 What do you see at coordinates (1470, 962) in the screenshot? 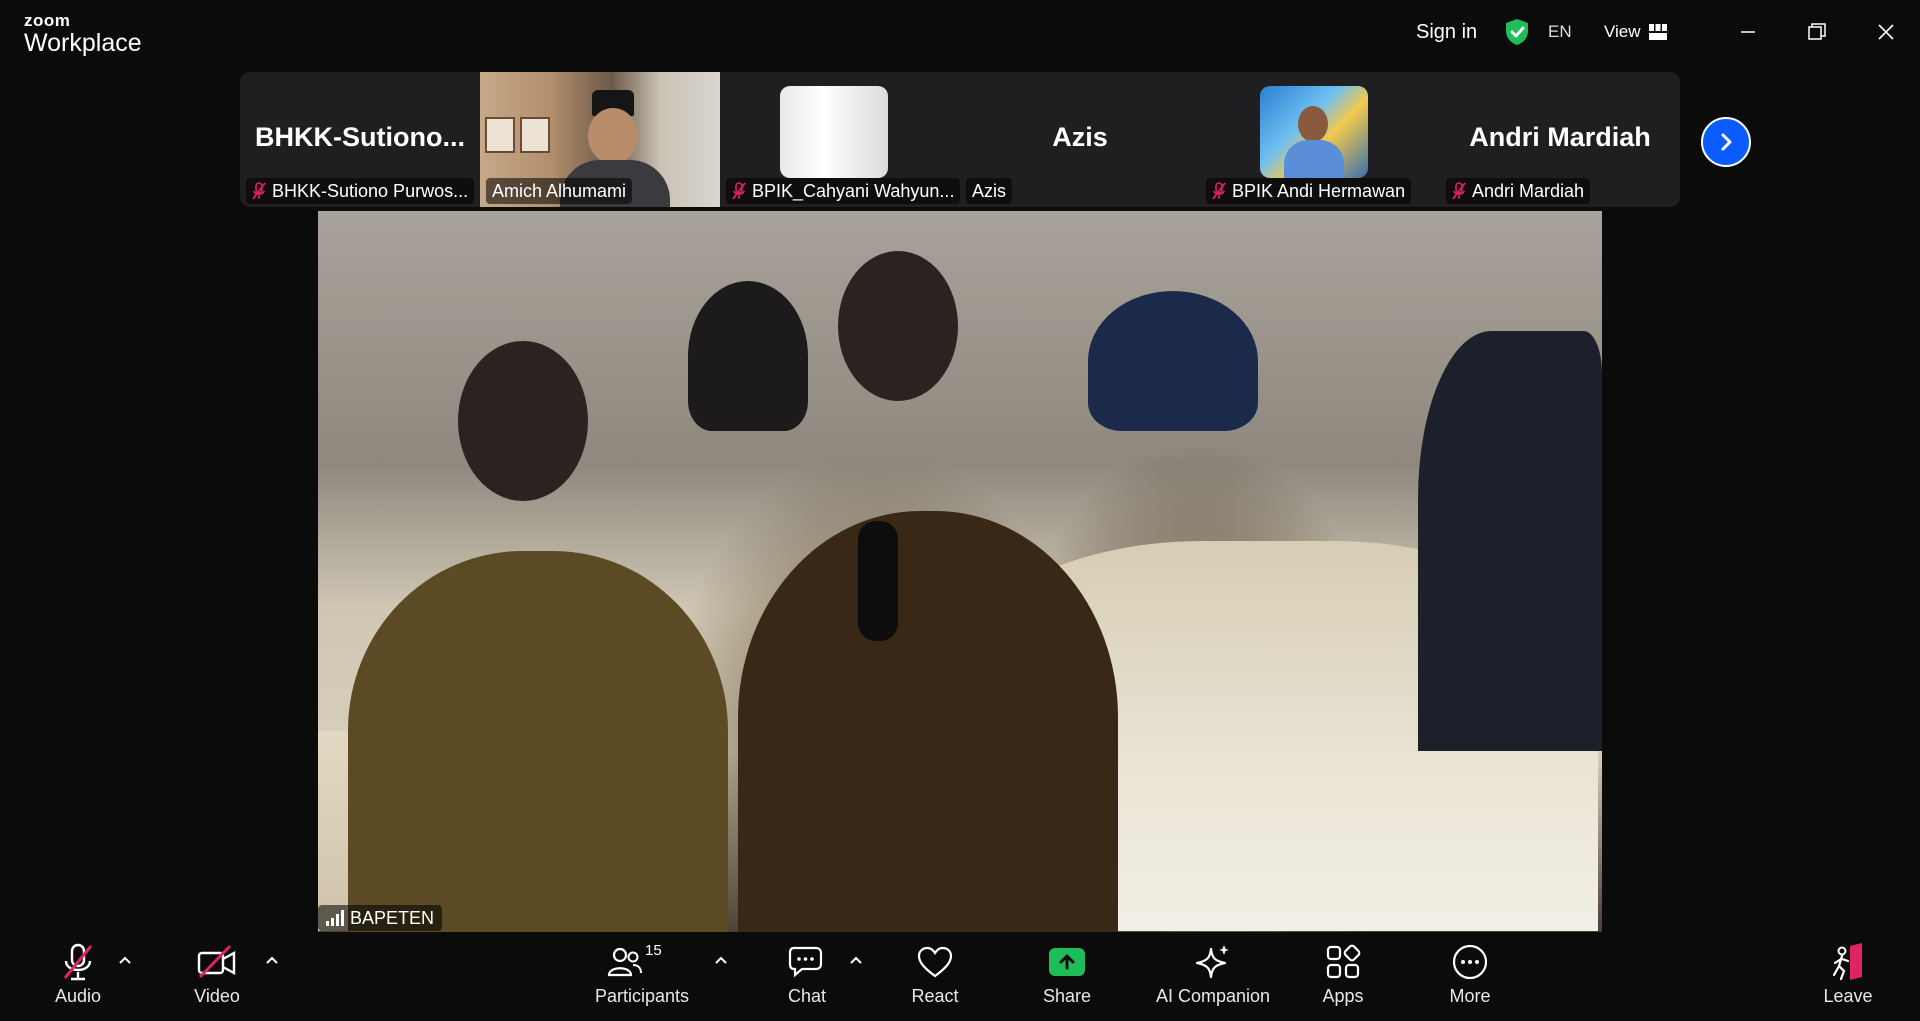
I see `more-dots-icon` at bounding box center [1470, 962].